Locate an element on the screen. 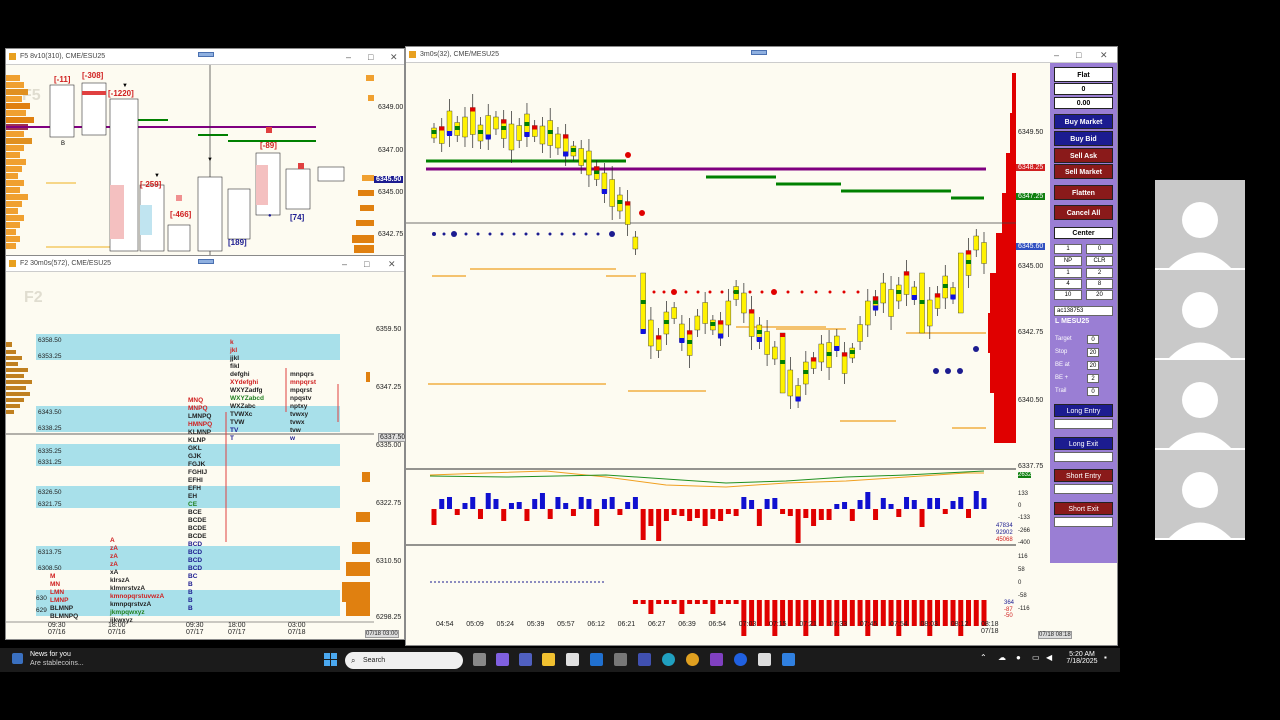  position-pnl: 0.00 is located at coordinates (1083, 103).